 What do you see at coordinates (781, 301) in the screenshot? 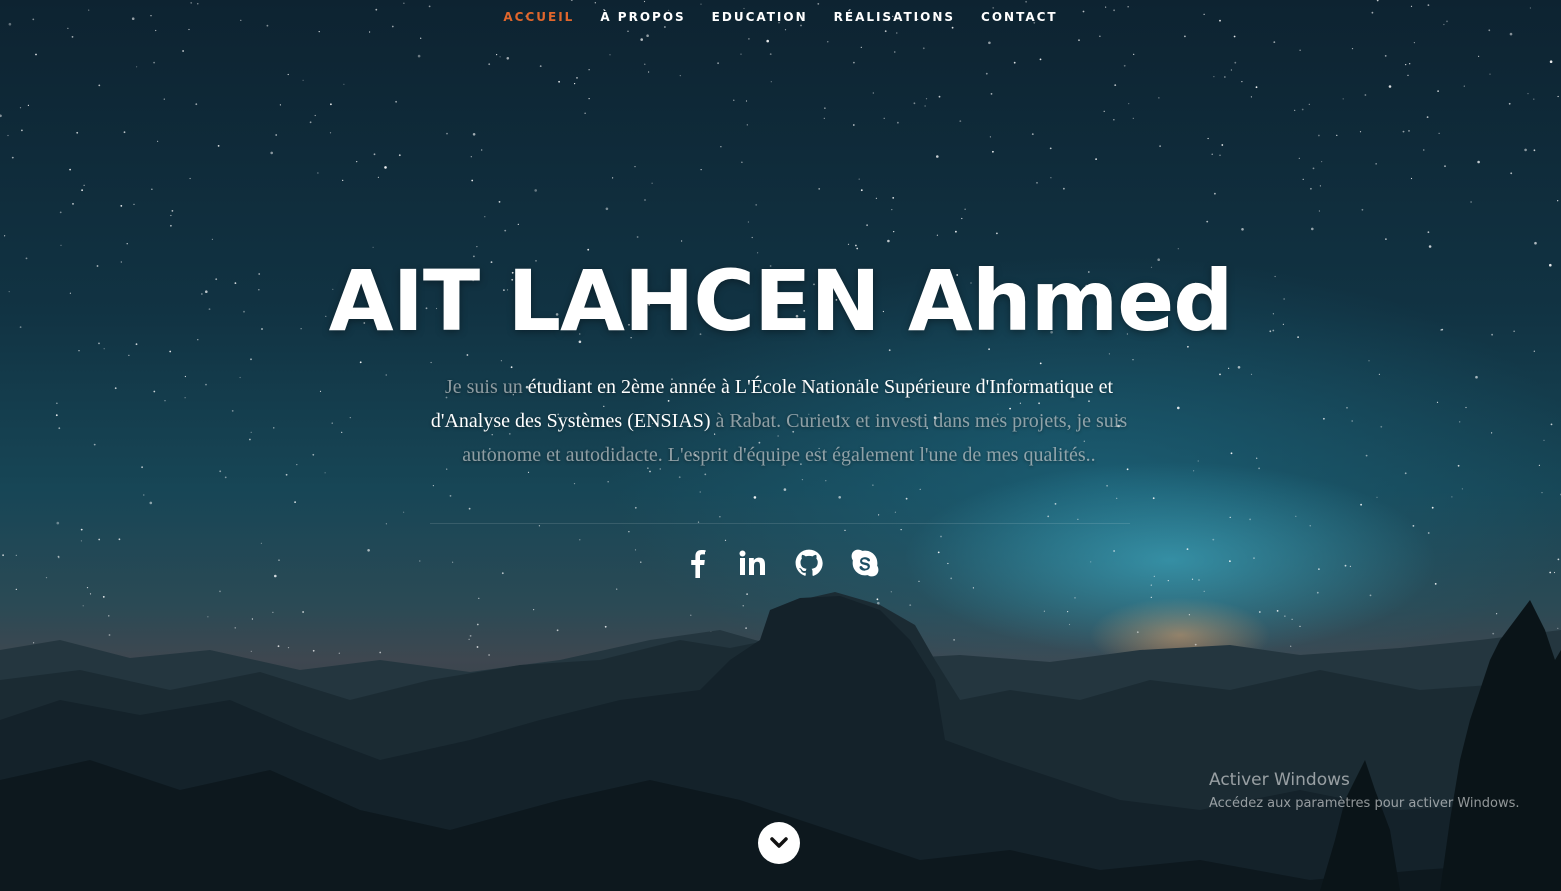
I see `hero-title: AIT LAHCEN Ahmed` at bounding box center [781, 301].